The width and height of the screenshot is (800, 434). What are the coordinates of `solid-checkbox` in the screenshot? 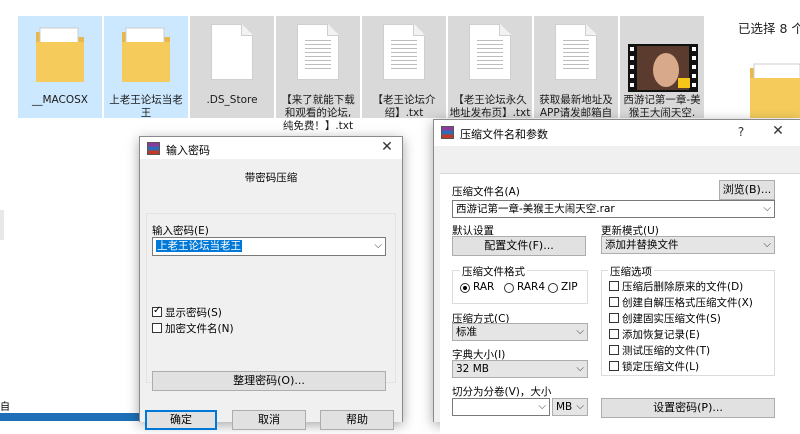 It's located at (614, 318).